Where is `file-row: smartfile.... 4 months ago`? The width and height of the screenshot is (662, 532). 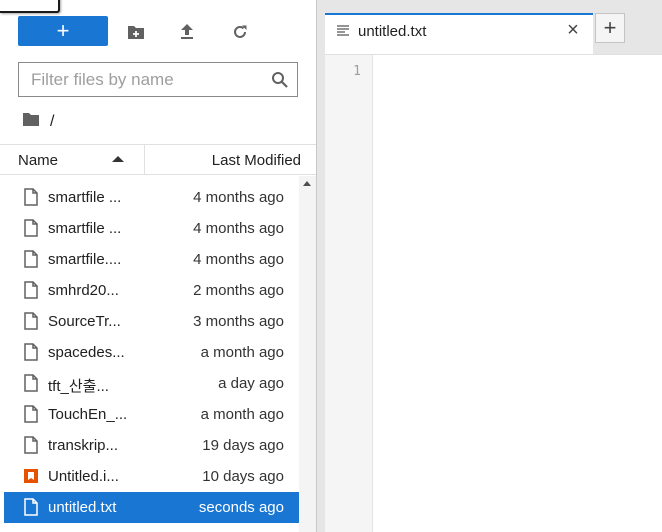 file-row: smartfile.... 4 months ago is located at coordinates (151, 259).